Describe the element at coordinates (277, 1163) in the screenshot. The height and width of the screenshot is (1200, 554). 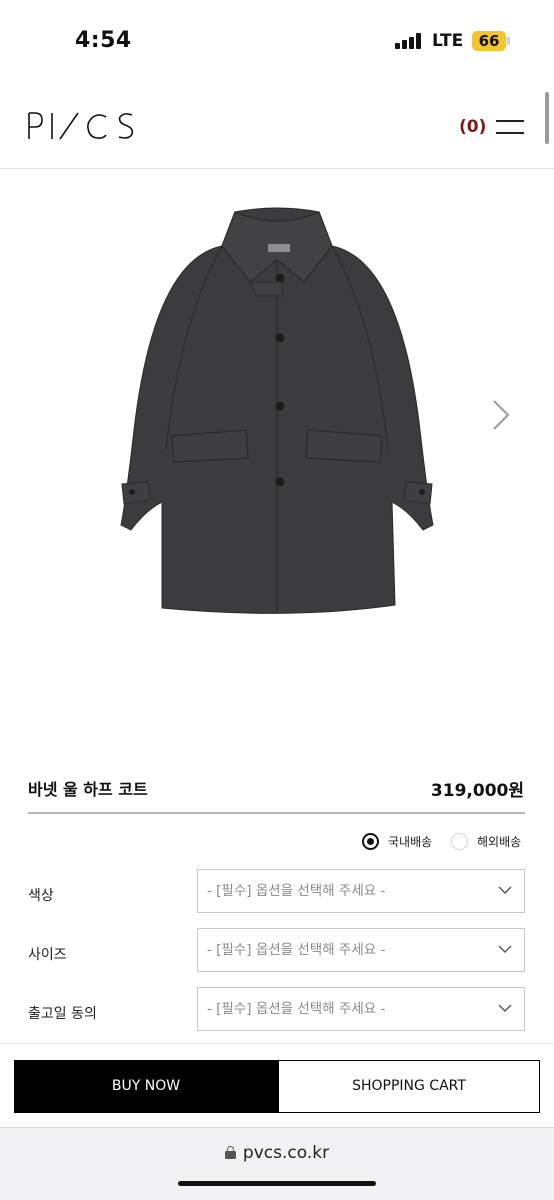
I see `browser-url-bar: pvcs.co.kr` at that location.